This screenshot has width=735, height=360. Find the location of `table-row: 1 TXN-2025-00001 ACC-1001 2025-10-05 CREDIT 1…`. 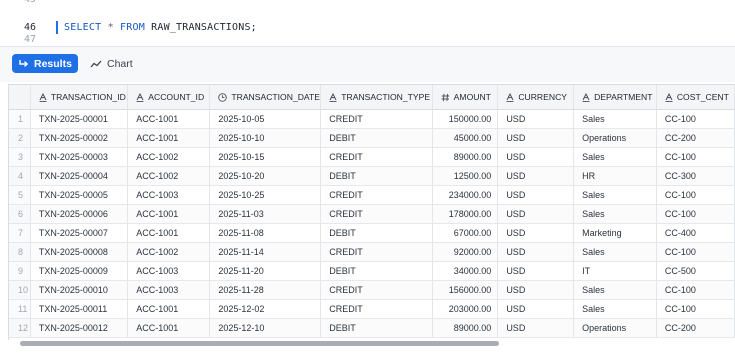

table-row: 1 TXN-2025-00001 ACC-1001 2025-10-05 CREDIT 1… is located at coordinates (372, 119).